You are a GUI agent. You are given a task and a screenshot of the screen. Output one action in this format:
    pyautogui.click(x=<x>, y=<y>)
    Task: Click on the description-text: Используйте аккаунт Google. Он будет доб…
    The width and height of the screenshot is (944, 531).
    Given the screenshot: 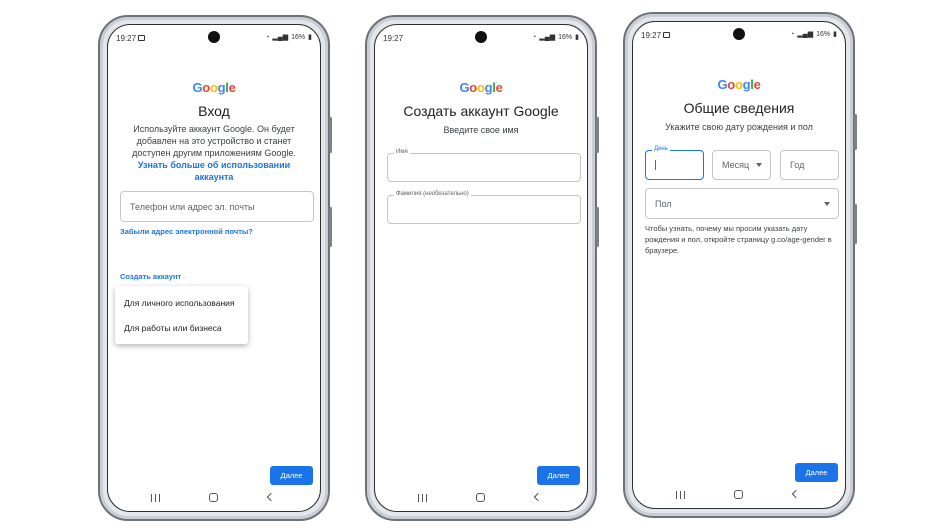 What is the action you would take?
    pyautogui.click(x=214, y=141)
    